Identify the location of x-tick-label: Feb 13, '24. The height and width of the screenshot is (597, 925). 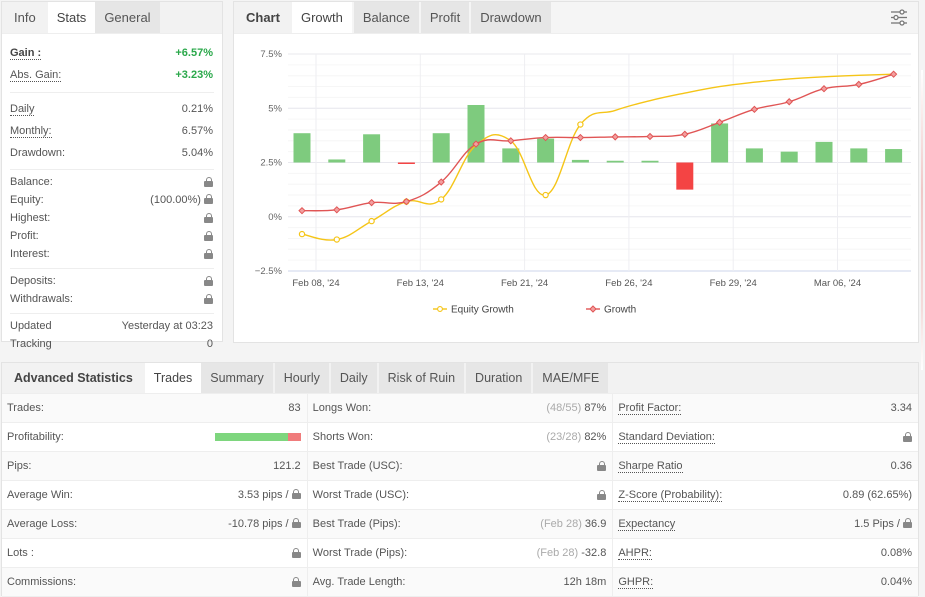
(420, 283).